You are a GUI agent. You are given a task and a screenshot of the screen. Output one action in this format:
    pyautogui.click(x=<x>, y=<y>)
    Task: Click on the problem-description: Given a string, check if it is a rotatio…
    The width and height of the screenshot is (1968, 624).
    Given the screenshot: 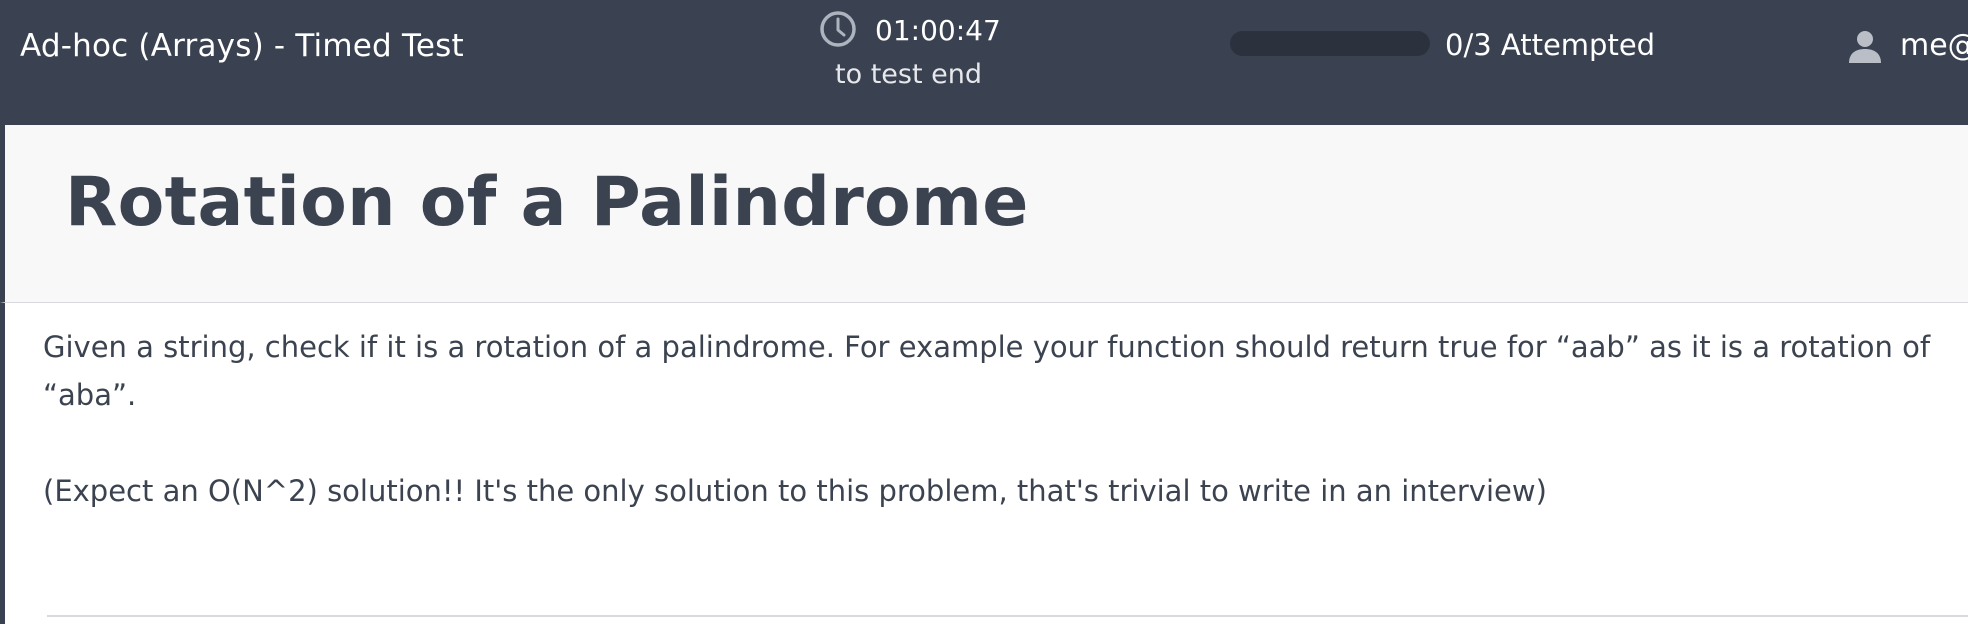 What is the action you would take?
    pyautogui.click(x=987, y=371)
    